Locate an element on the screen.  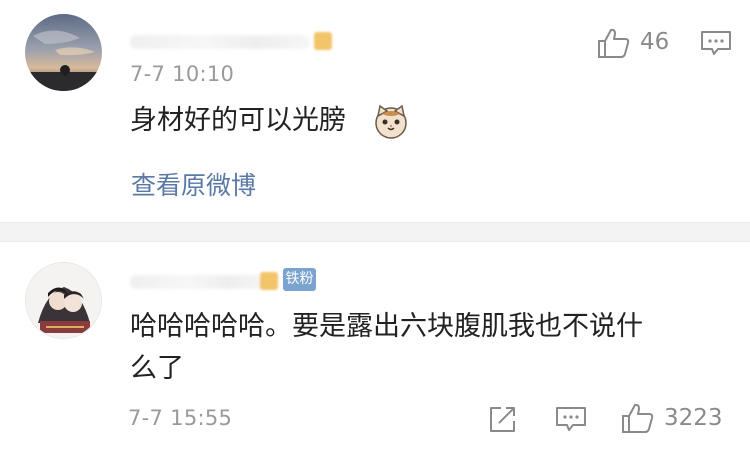
comment-time: 7-7 10:10 is located at coordinates (182, 74).